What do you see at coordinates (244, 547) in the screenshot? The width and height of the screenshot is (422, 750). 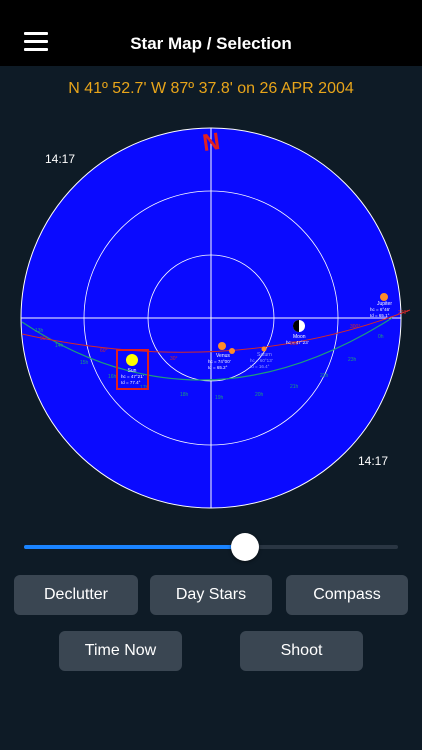 I see `time-slider-thumb` at bounding box center [244, 547].